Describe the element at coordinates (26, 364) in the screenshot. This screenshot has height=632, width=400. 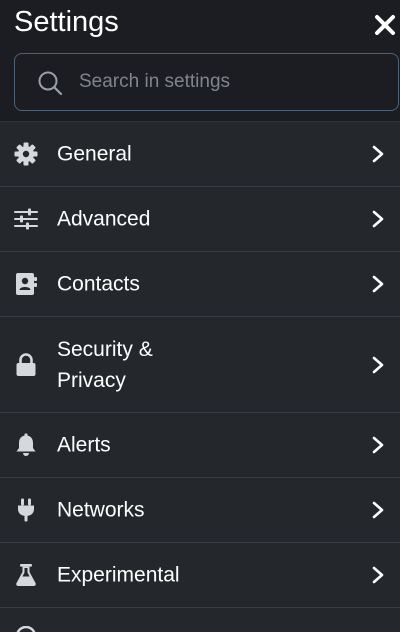
I see `lock-icon` at that location.